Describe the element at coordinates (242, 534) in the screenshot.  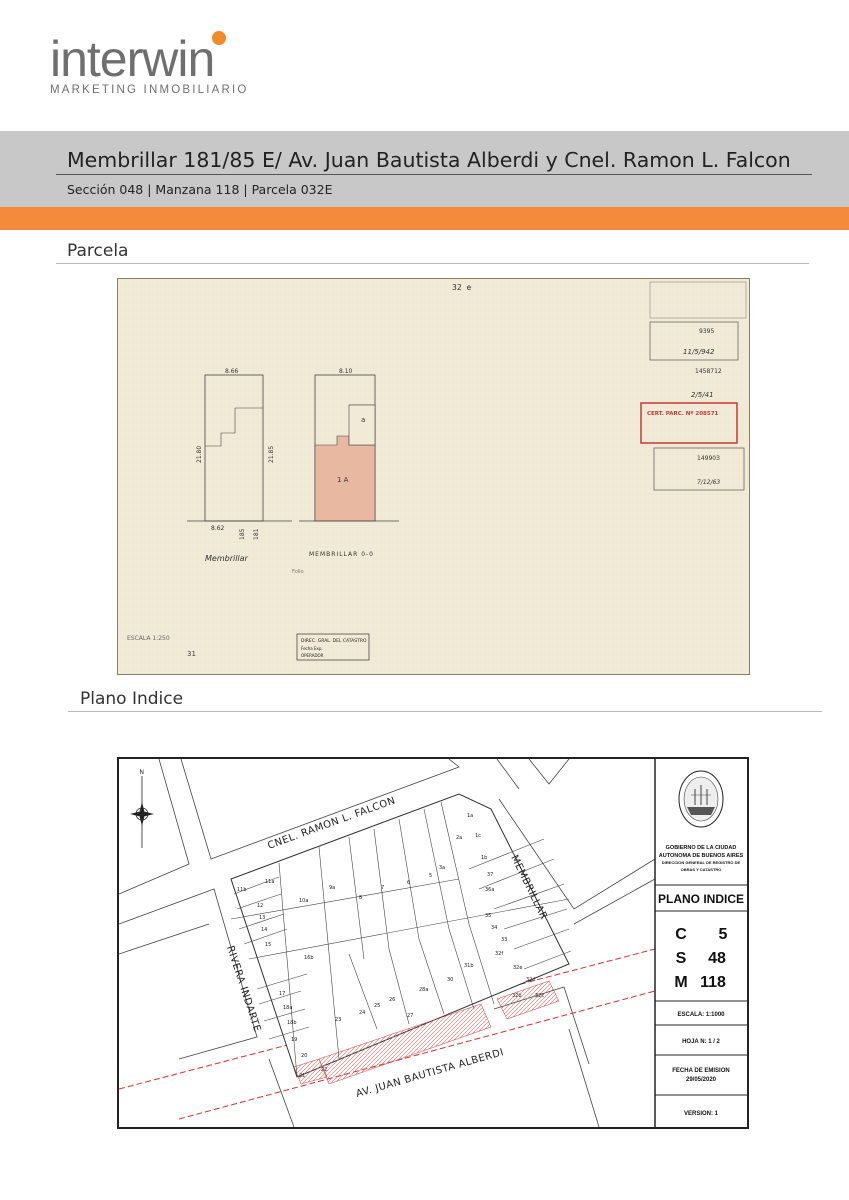
I see `left-plot-number-185: 185` at that location.